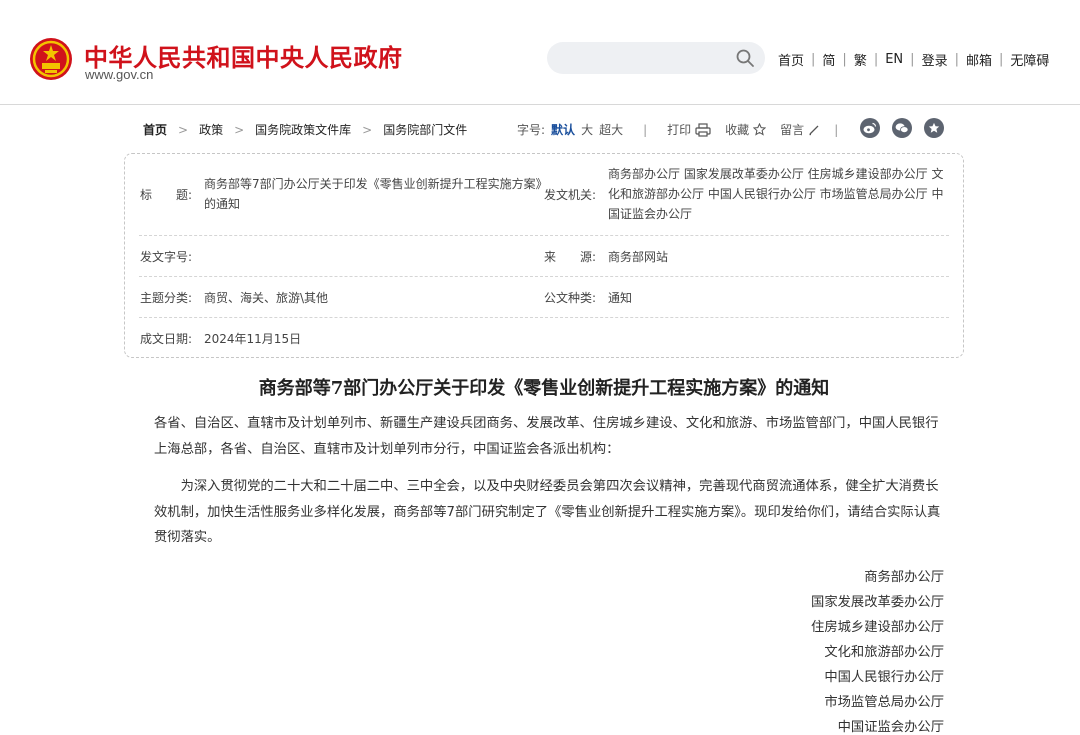  I want to click on doc-type-value: 通知, so click(620, 298).